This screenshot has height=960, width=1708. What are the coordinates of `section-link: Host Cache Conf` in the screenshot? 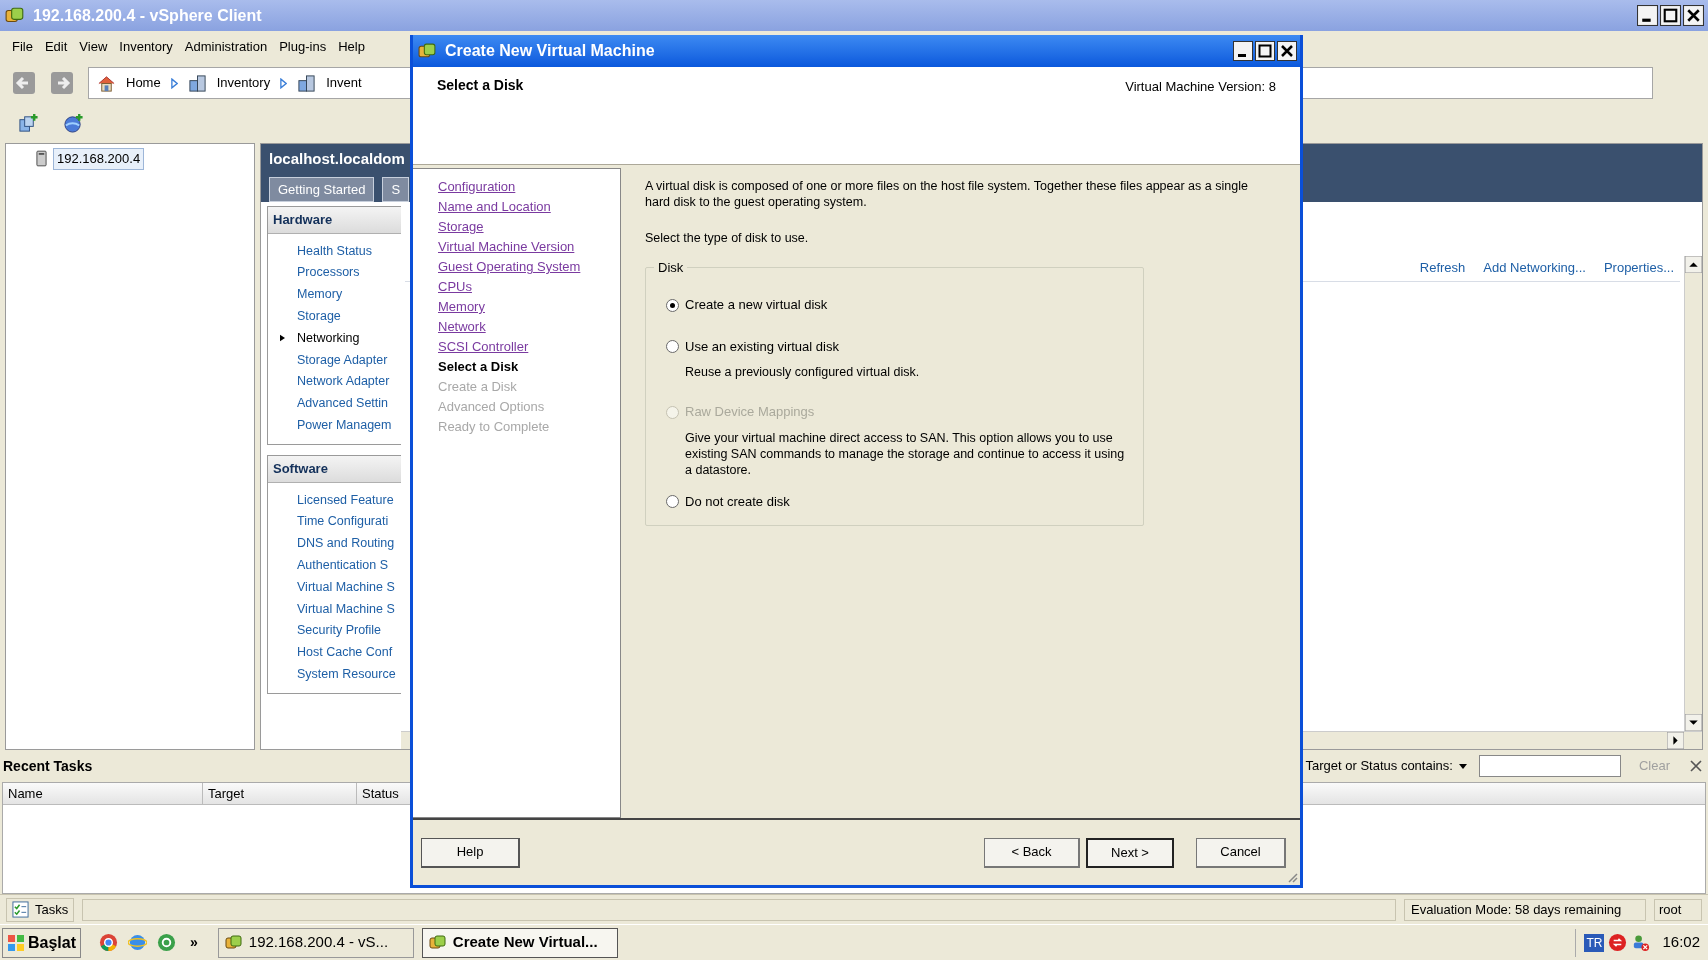 It's located at (345, 652).